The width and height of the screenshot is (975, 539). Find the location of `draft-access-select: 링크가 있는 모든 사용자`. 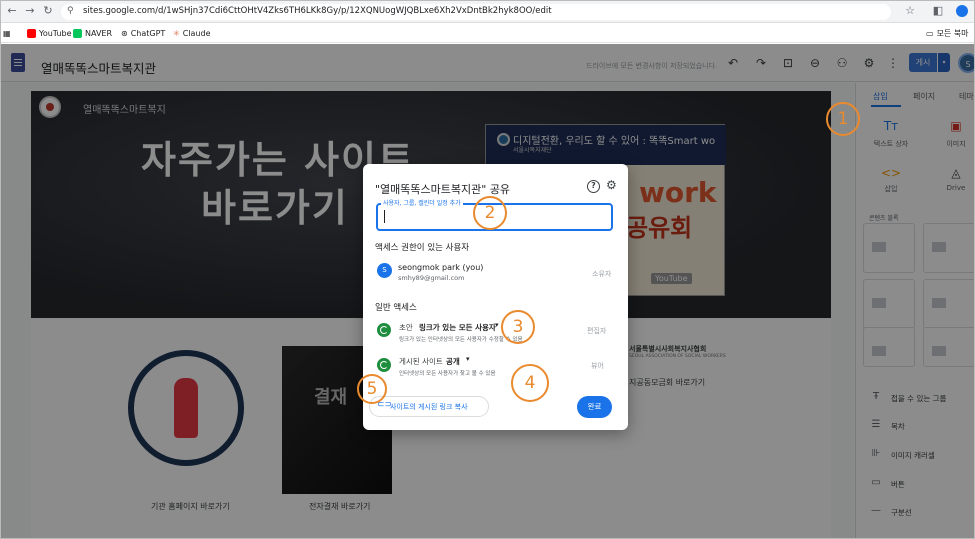

draft-access-select: 링크가 있는 모든 사용자 is located at coordinates (457, 327).